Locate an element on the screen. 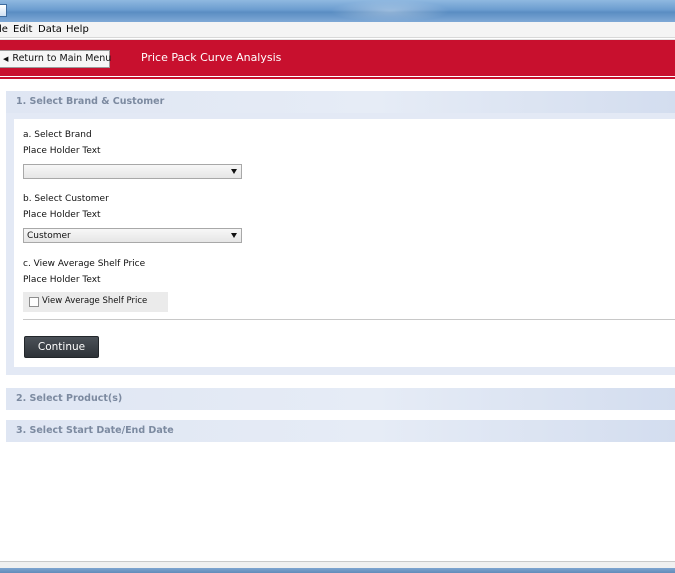 The width and height of the screenshot is (675, 573). menu-data: Data is located at coordinates (50, 30).